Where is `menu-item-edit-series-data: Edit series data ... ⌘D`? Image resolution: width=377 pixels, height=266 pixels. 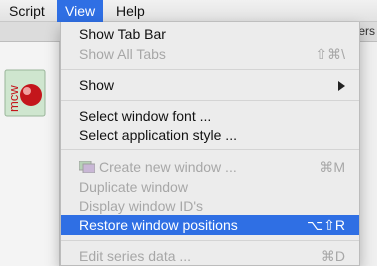
menu-item-edit-series-data: Edit series data ... ⌘D is located at coordinates (210, 256).